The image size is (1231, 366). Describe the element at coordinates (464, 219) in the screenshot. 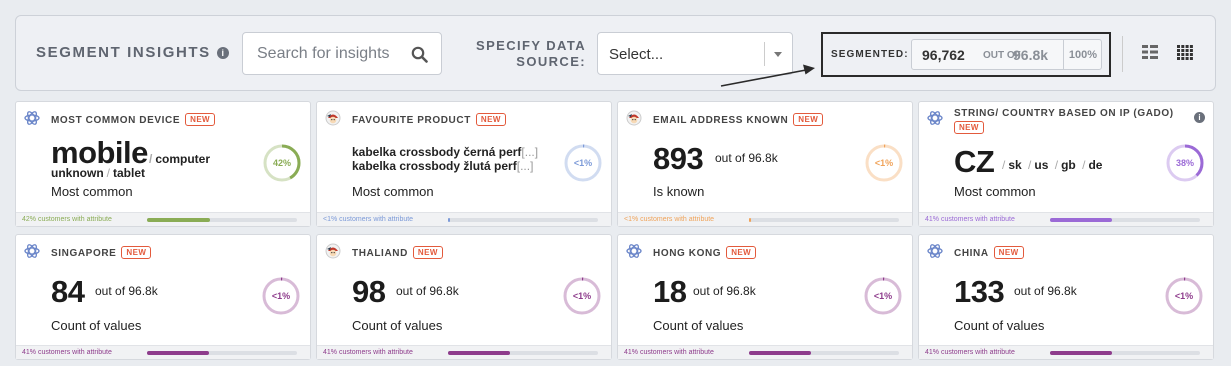

I see `card-footer: <1% customers with attribute` at that location.